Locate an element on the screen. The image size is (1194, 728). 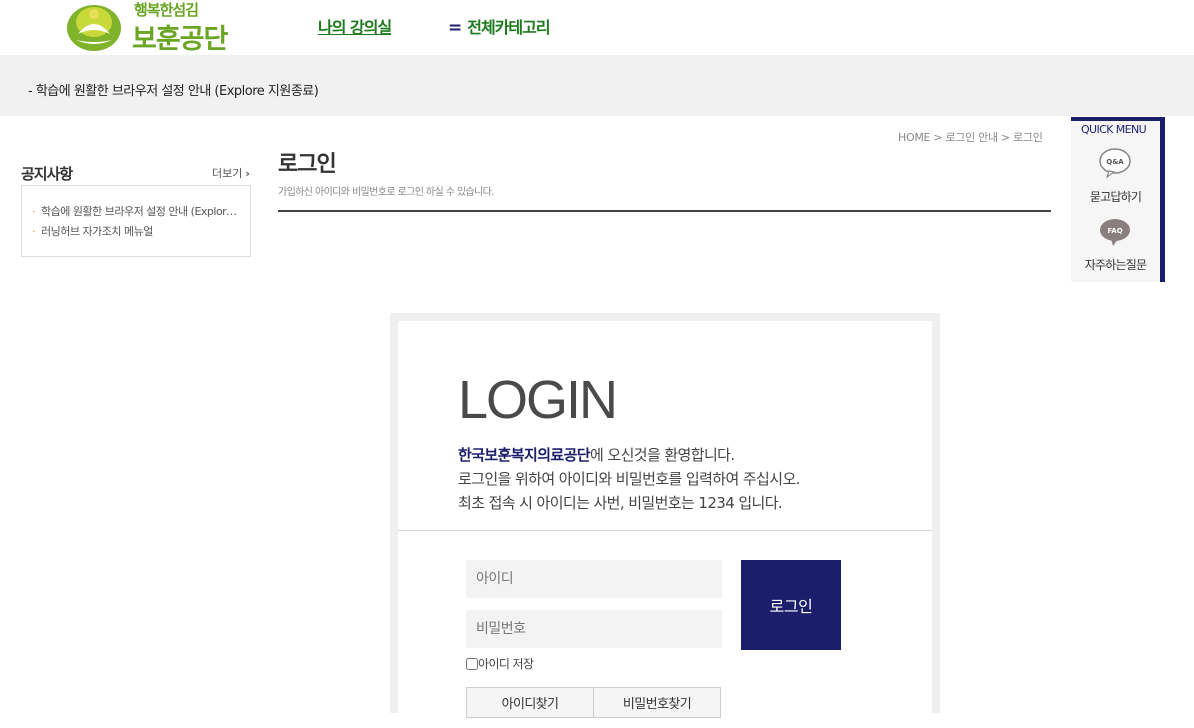
notice-item: · 학습에 원활한 브라우저 설정 안내 (Explore 지원종료) is located at coordinates (136, 212).